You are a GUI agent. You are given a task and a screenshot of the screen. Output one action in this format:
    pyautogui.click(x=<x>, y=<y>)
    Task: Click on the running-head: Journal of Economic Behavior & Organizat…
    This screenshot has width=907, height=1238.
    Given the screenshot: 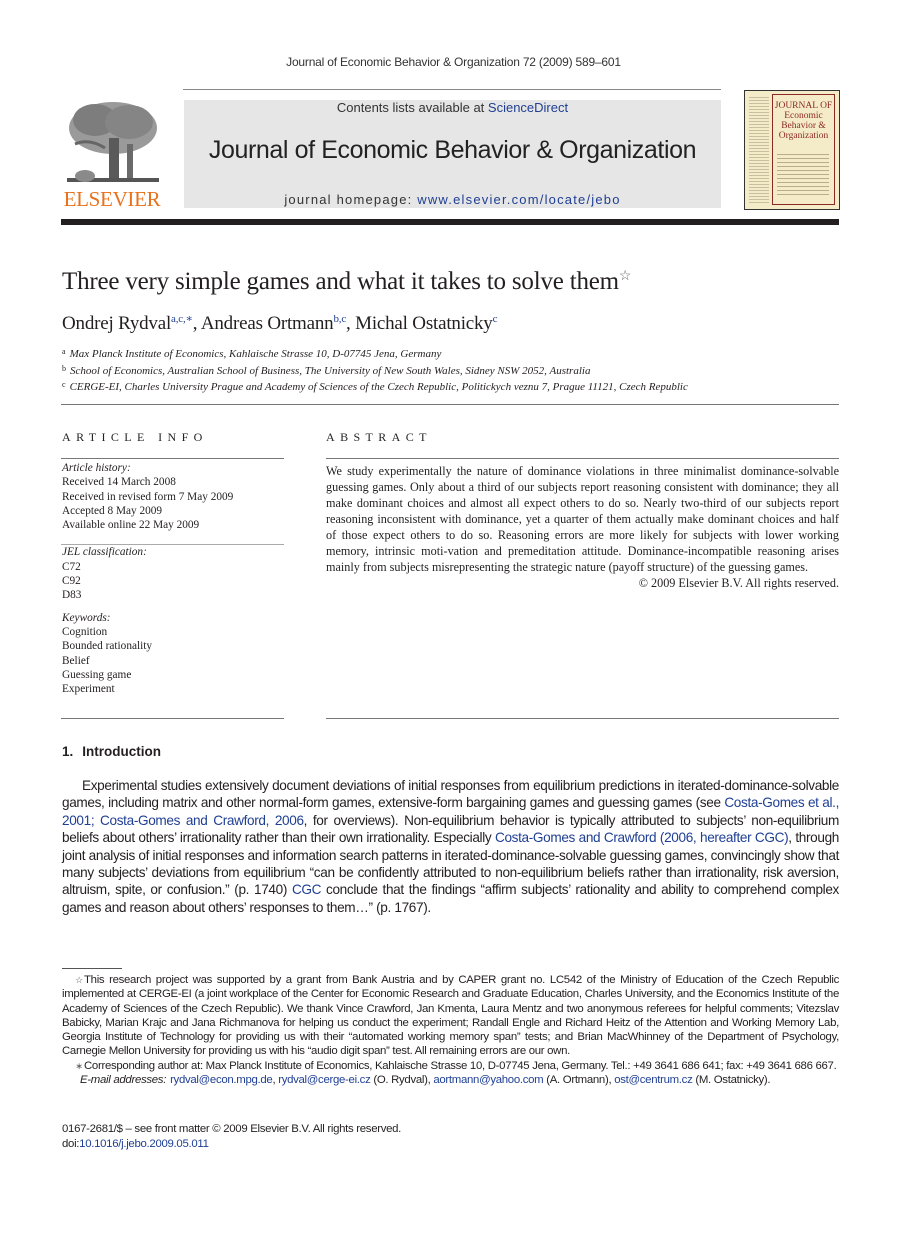 What is the action you would take?
    pyautogui.click(x=453, y=62)
    